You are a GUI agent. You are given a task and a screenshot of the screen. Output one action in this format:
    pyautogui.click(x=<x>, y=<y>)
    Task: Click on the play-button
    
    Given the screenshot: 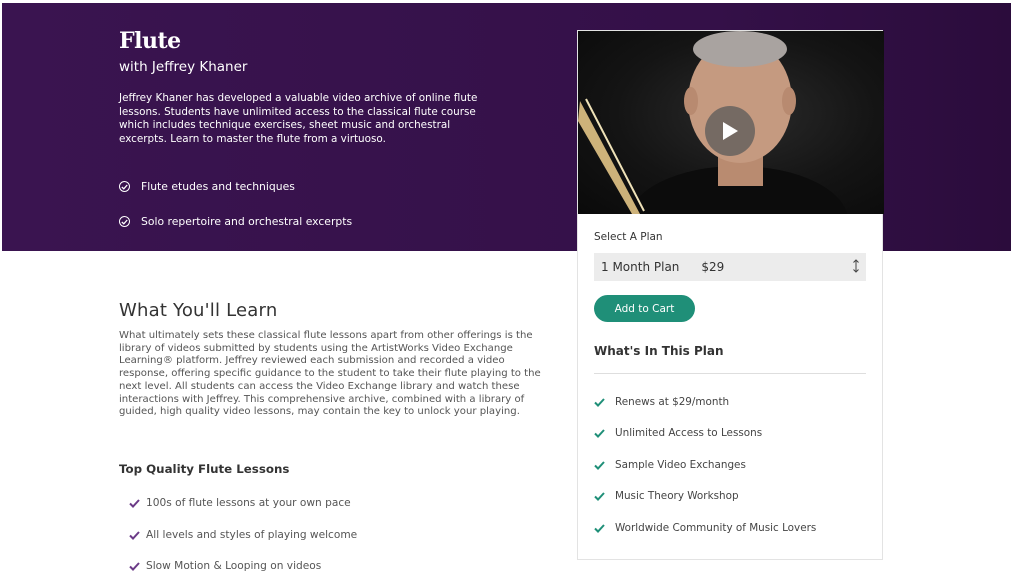 What is the action you would take?
    pyautogui.click(x=730, y=131)
    